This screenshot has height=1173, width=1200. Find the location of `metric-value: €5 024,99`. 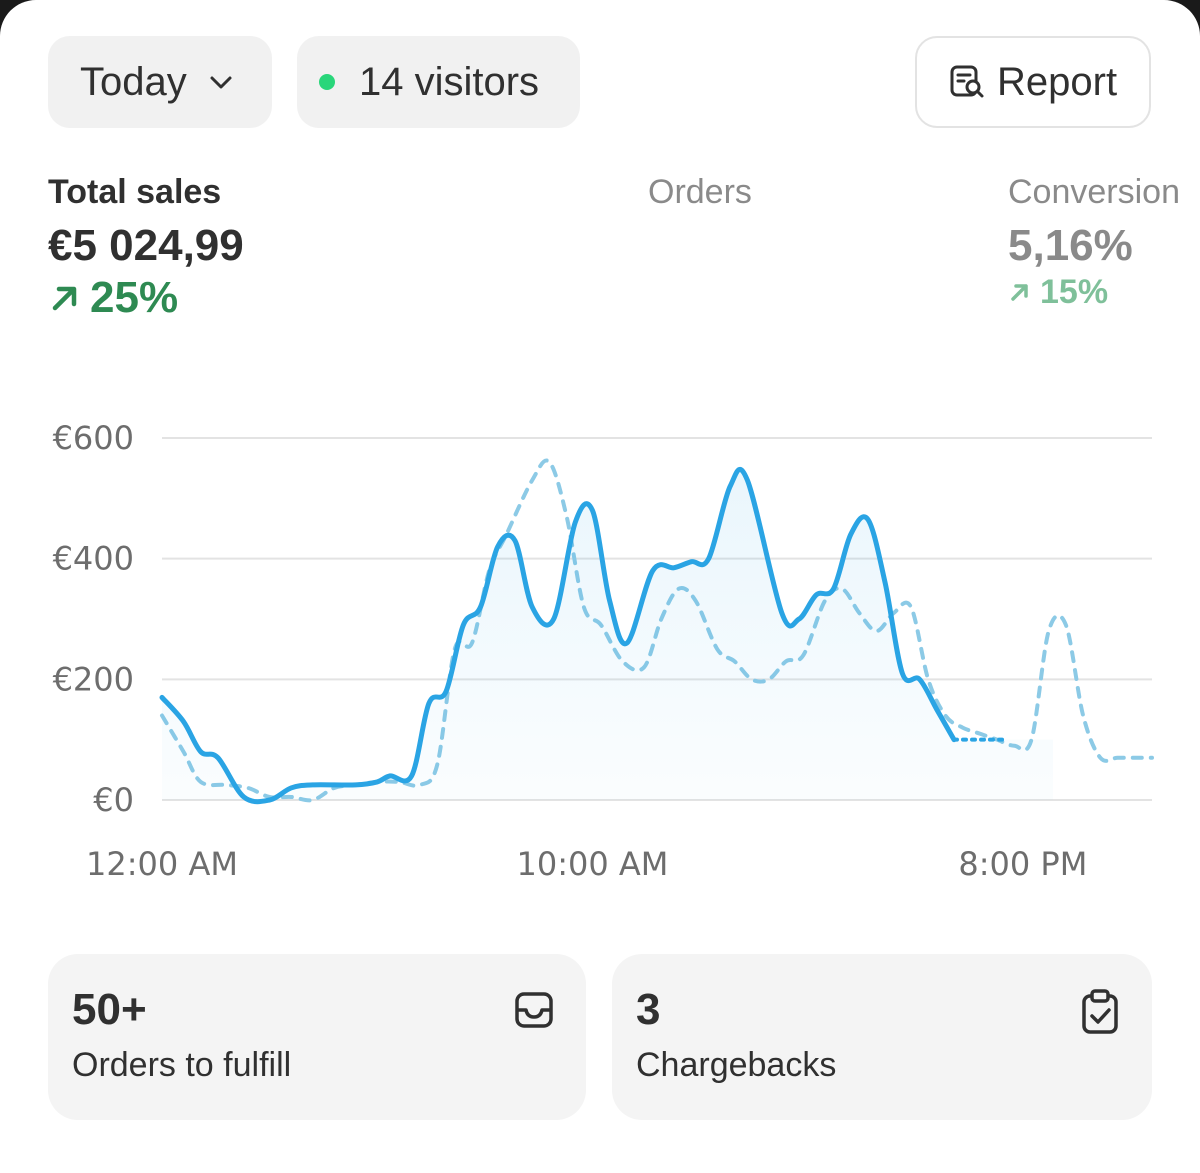

metric-value: €5 024,99 is located at coordinates (146, 245).